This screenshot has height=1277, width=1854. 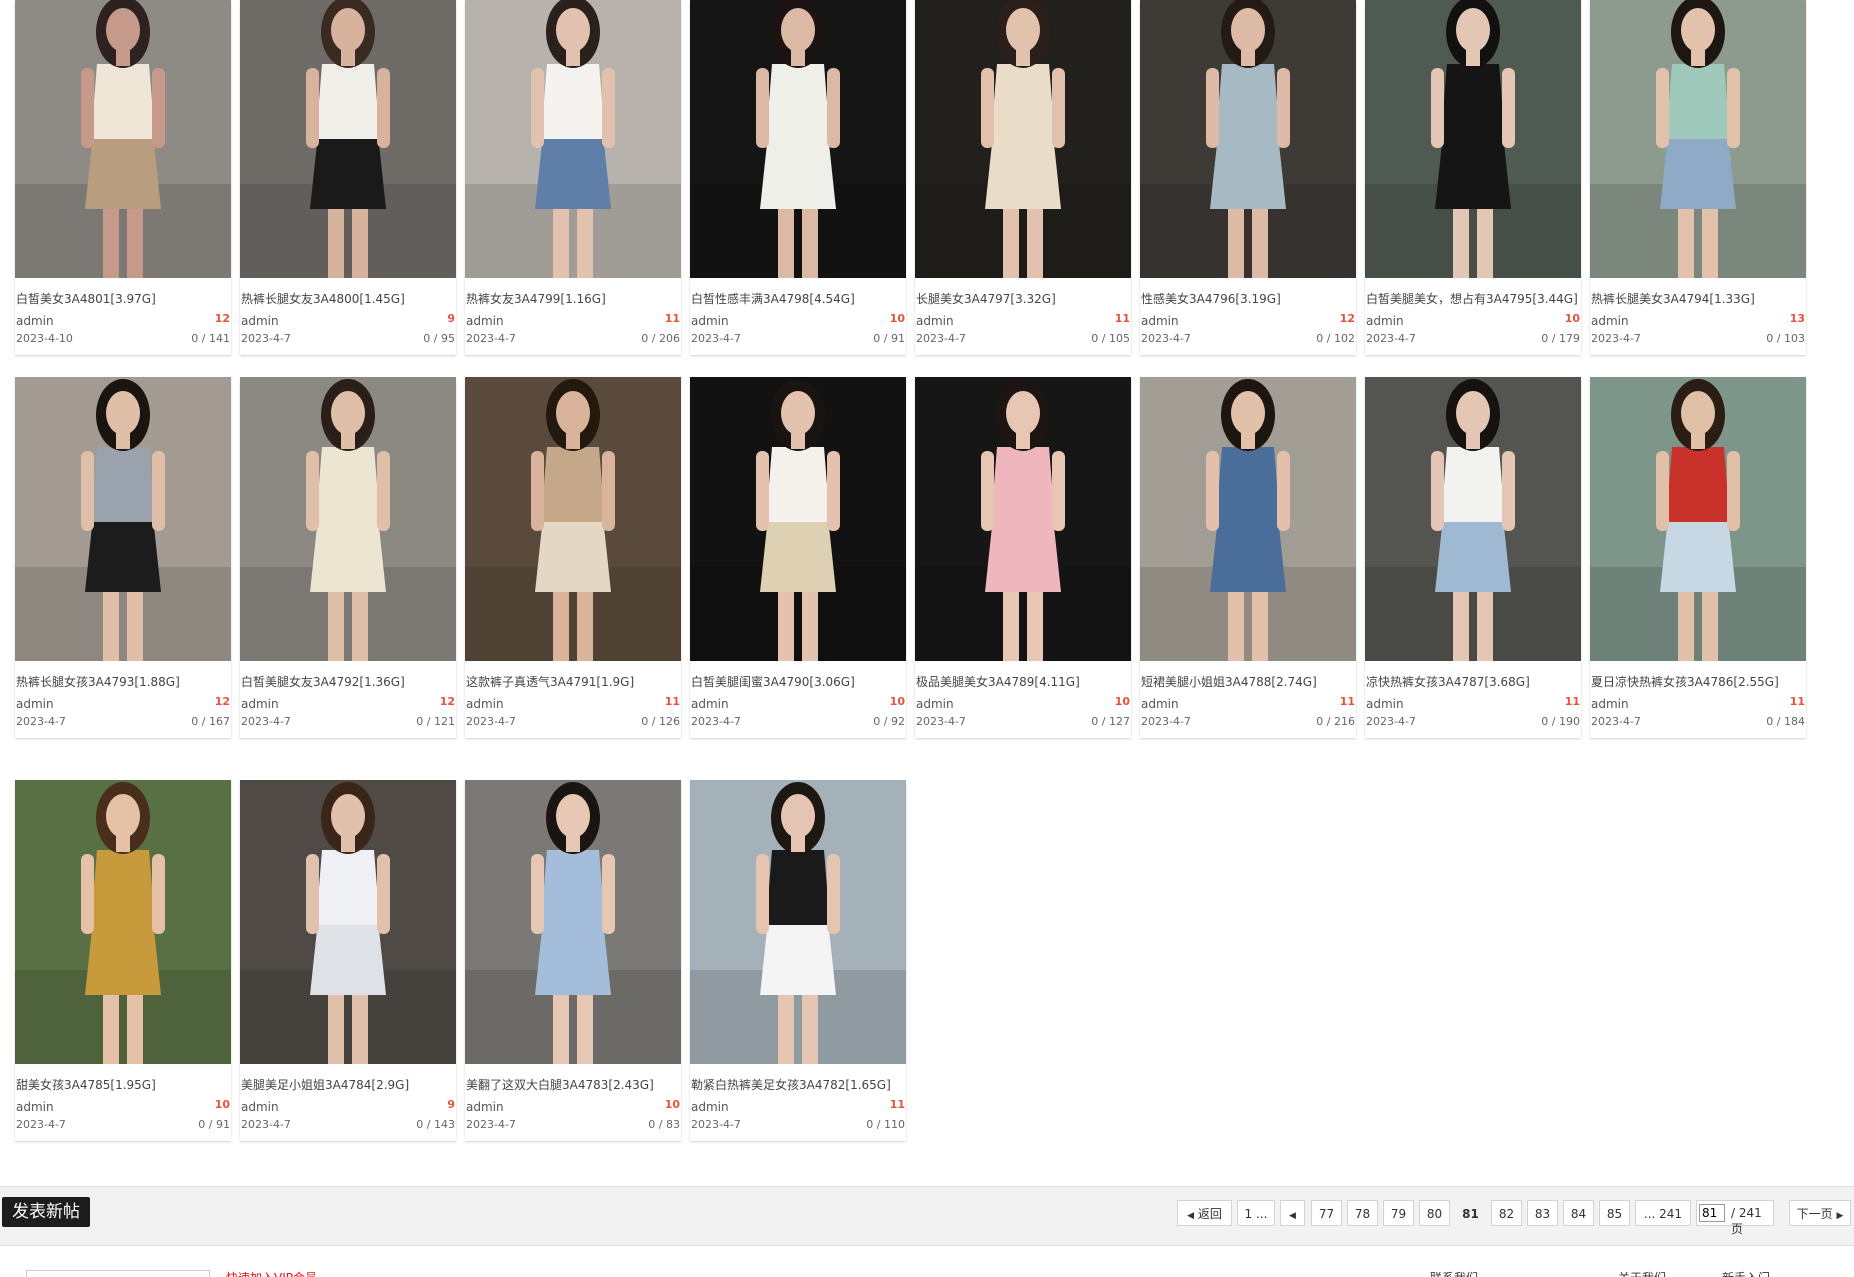 What do you see at coordinates (573, 681) in the screenshot?
I see `thread-title: 这款裤子真透气3A4791[1.9G]` at bounding box center [573, 681].